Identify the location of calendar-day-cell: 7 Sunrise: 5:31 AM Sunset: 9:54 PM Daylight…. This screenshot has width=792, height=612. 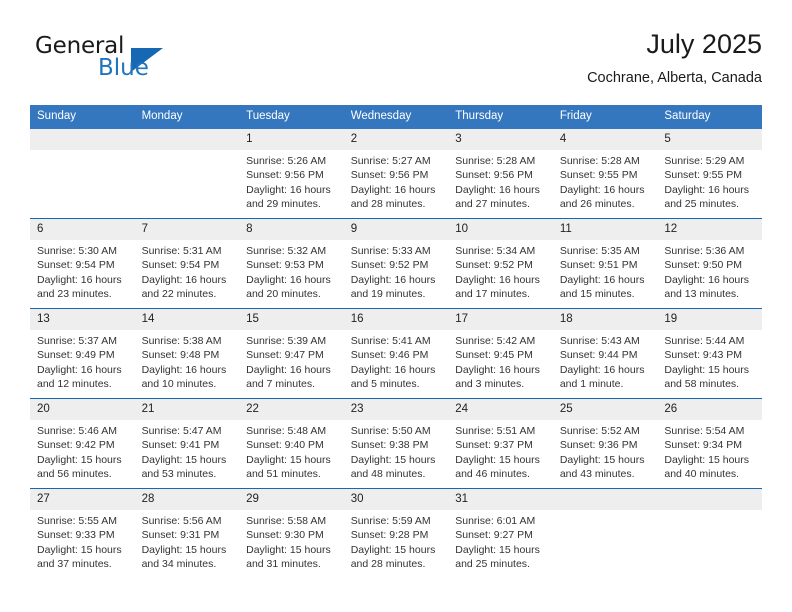
(187, 263).